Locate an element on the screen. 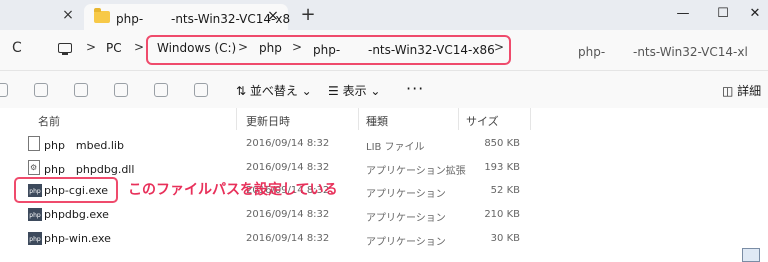  search-input: php- -nts-Win32-VC14-xl is located at coordinates (667, 50).